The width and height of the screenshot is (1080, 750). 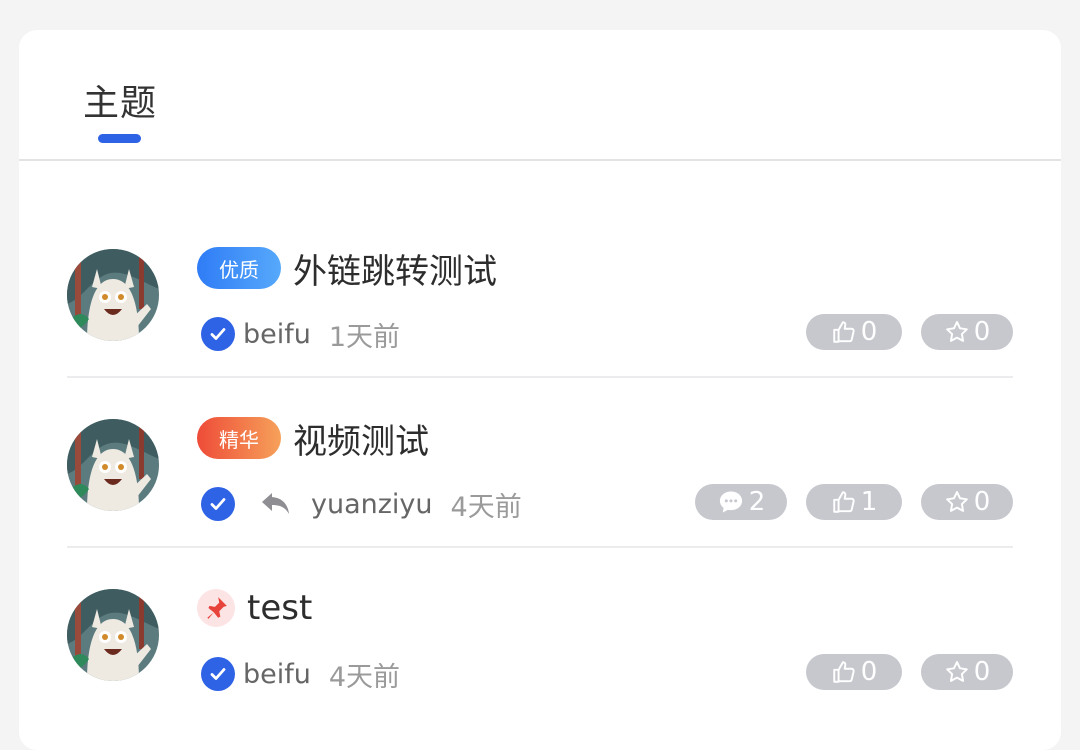 I want to click on reply-icon, so click(x=276, y=504).